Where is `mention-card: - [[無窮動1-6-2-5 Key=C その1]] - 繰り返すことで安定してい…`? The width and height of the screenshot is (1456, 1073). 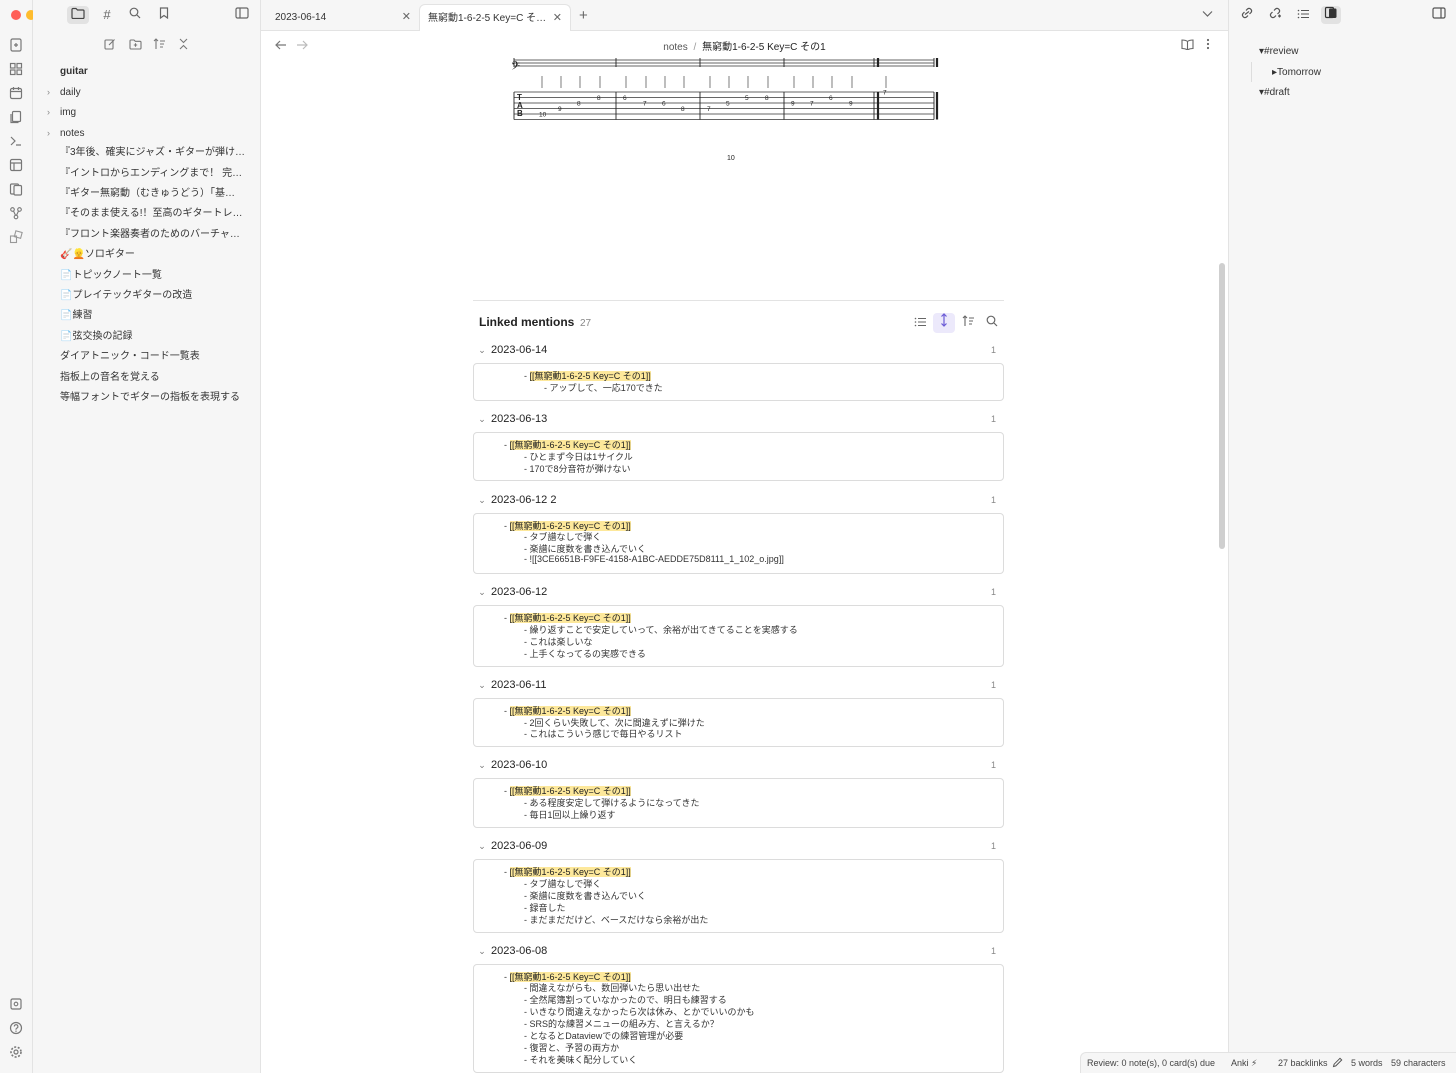 mention-card: - [[無窮動1-6-2-5 Key=C その1]] - 繰り返すことで安定してい… is located at coordinates (738, 636).